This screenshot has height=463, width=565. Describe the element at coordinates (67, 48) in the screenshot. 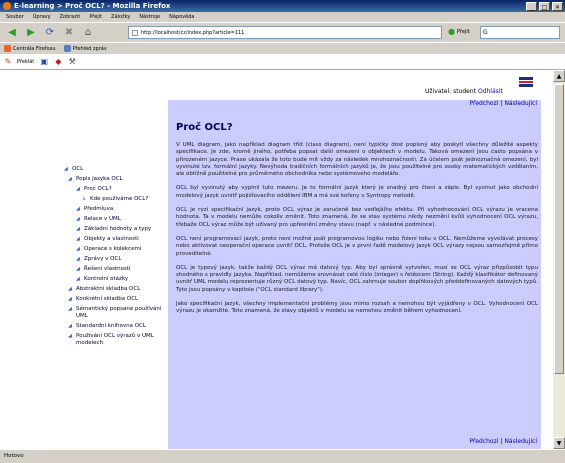

I see `rss-feed-icon` at that location.